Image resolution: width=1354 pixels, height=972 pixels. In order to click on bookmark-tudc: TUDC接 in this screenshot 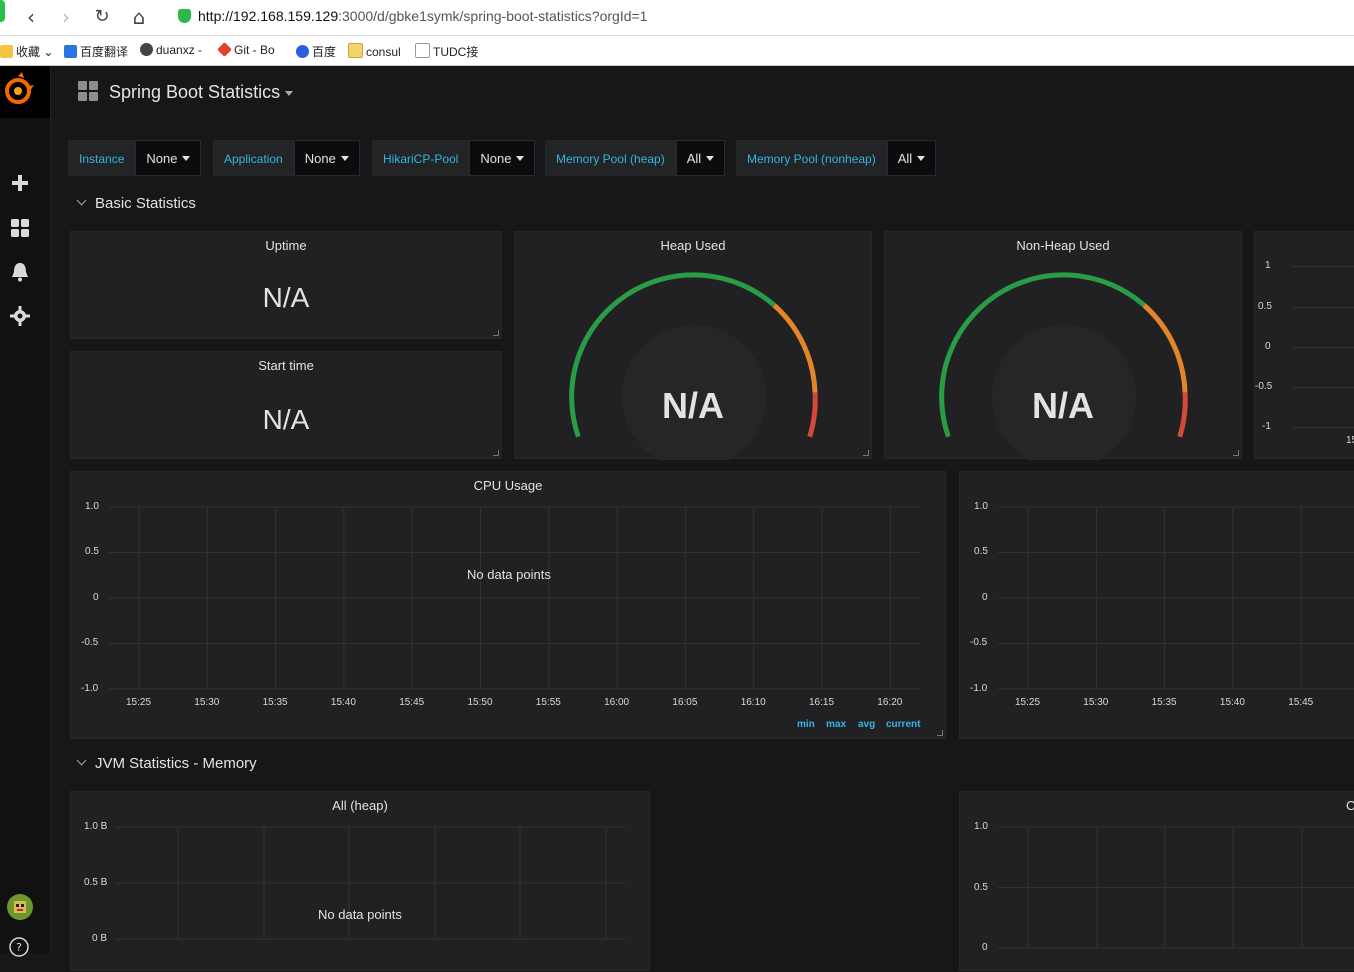, I will do `click(446, 51)`.